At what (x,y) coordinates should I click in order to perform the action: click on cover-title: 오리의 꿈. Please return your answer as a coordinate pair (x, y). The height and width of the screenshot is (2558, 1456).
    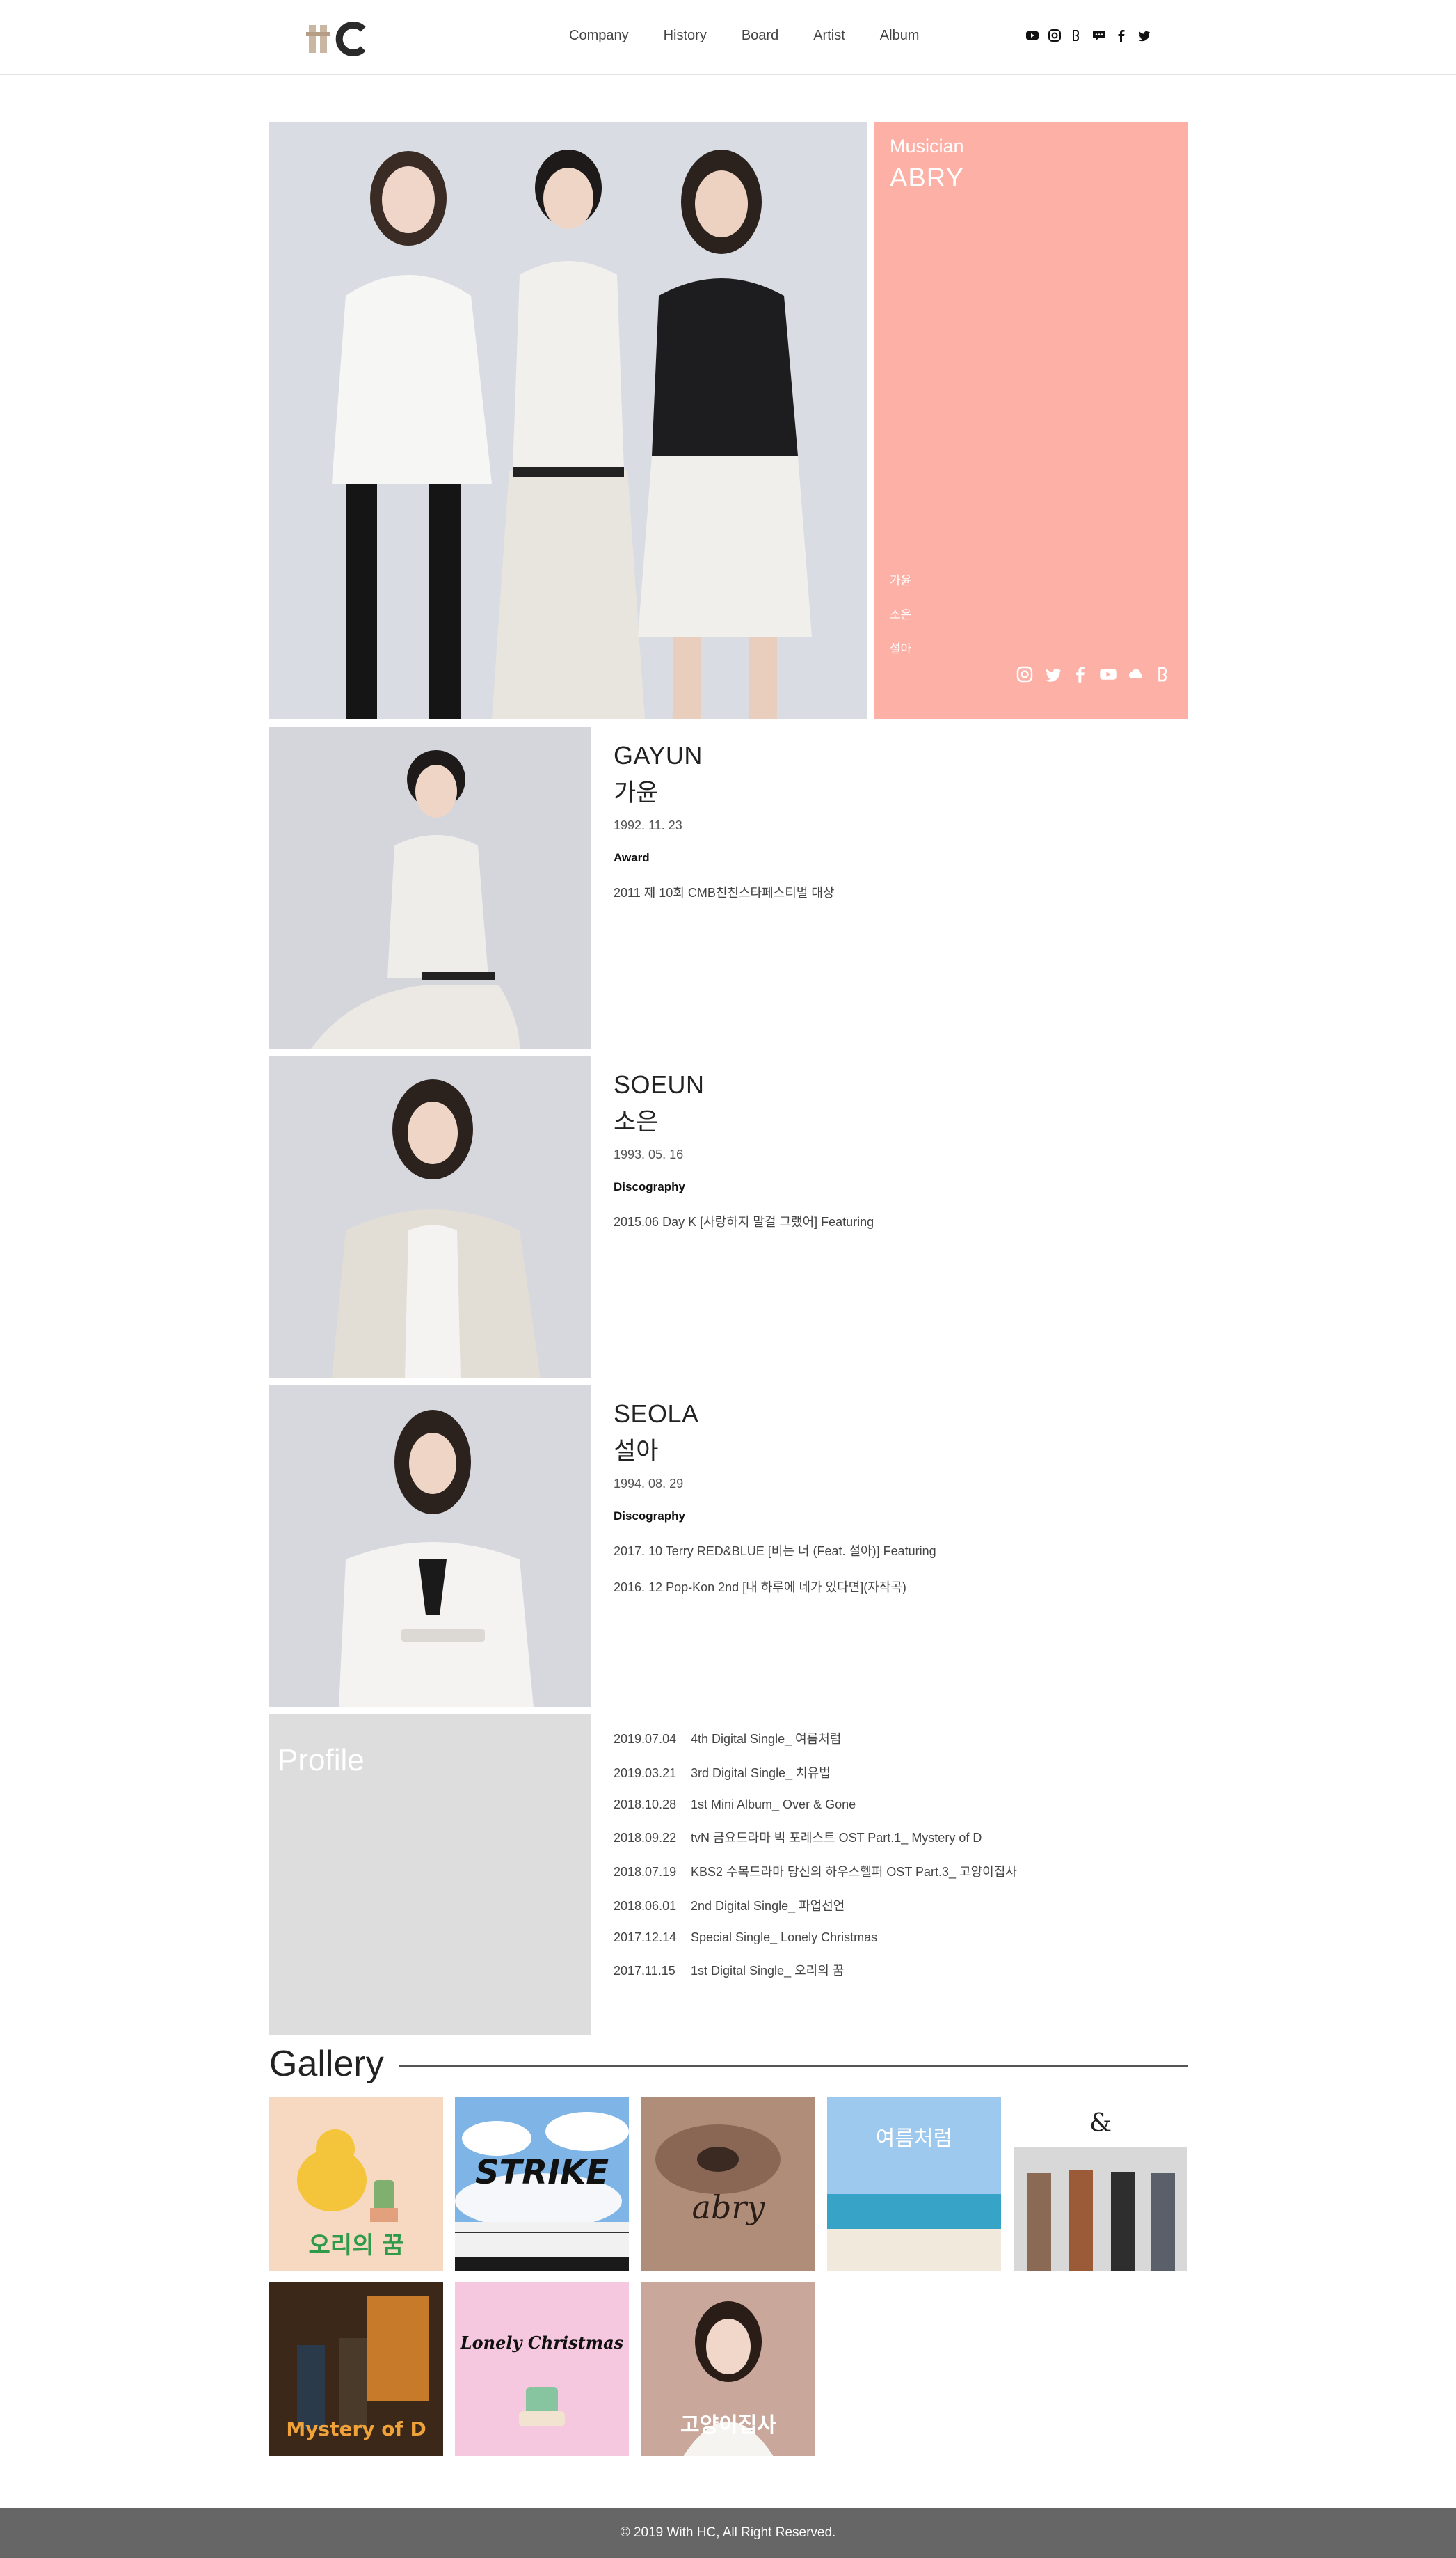
    Looking at the image, I should click on (356, 2246).